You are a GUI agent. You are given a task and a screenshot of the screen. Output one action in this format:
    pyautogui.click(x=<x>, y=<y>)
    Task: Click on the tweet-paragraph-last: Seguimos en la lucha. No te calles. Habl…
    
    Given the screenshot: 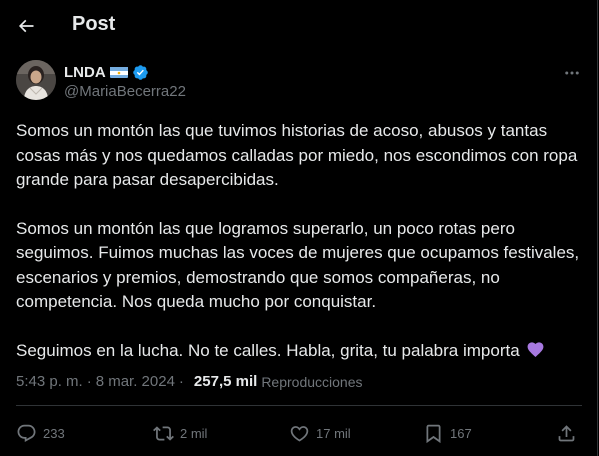 What is the action you would take?
    pyautogui.click(x=299, y=351)
    